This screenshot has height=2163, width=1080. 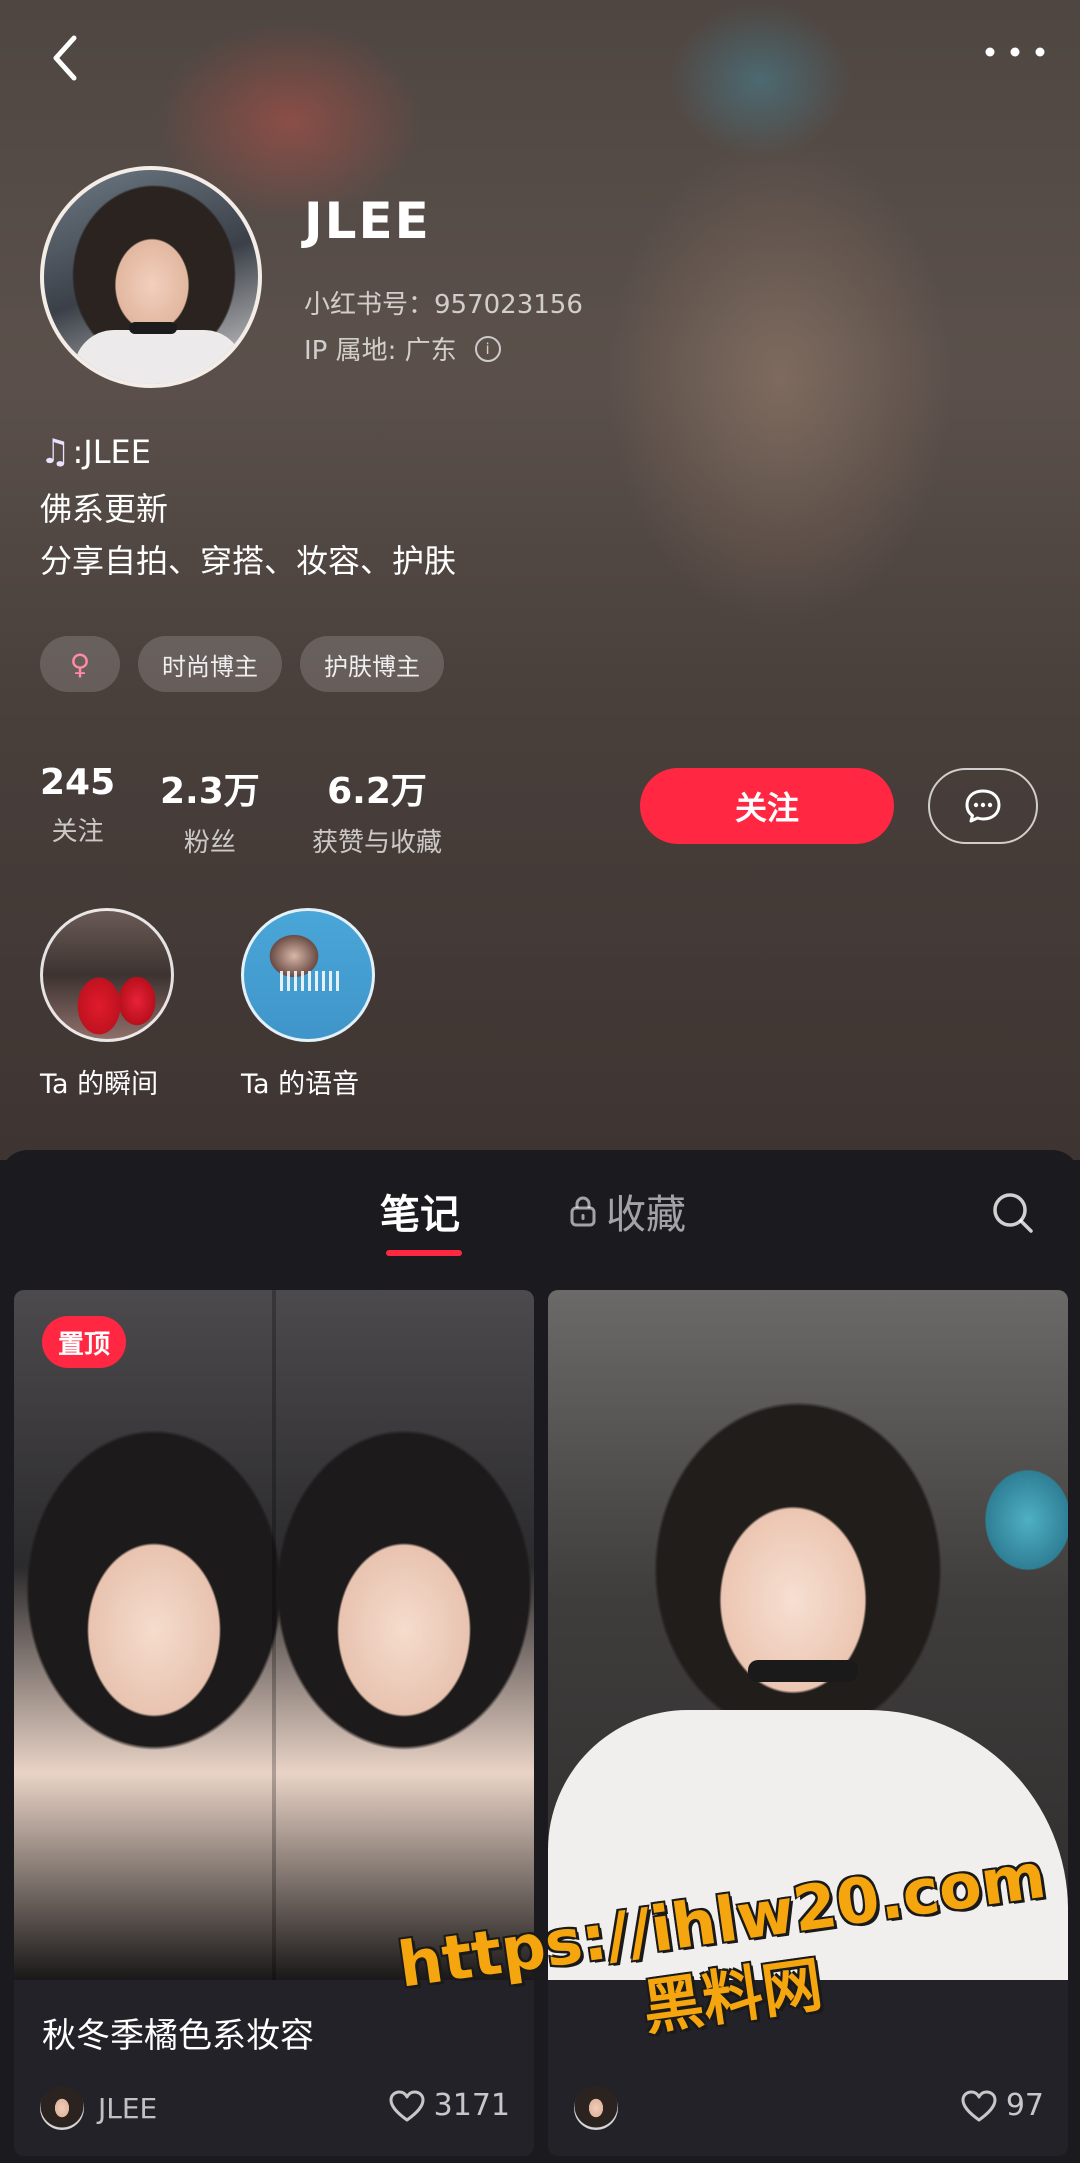 What do you see at coordinates (646, 1215) in the screenshot?
I see `tab-collections-label: 收藏` at bounding box center [646, 1215].